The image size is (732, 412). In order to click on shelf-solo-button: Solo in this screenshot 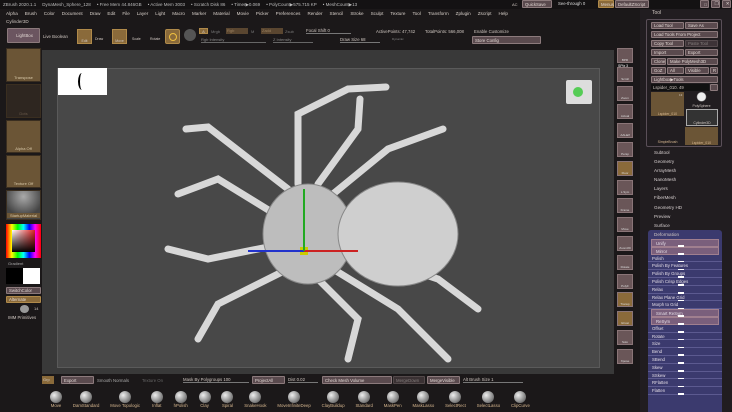, I will do `click(625, 337)`.